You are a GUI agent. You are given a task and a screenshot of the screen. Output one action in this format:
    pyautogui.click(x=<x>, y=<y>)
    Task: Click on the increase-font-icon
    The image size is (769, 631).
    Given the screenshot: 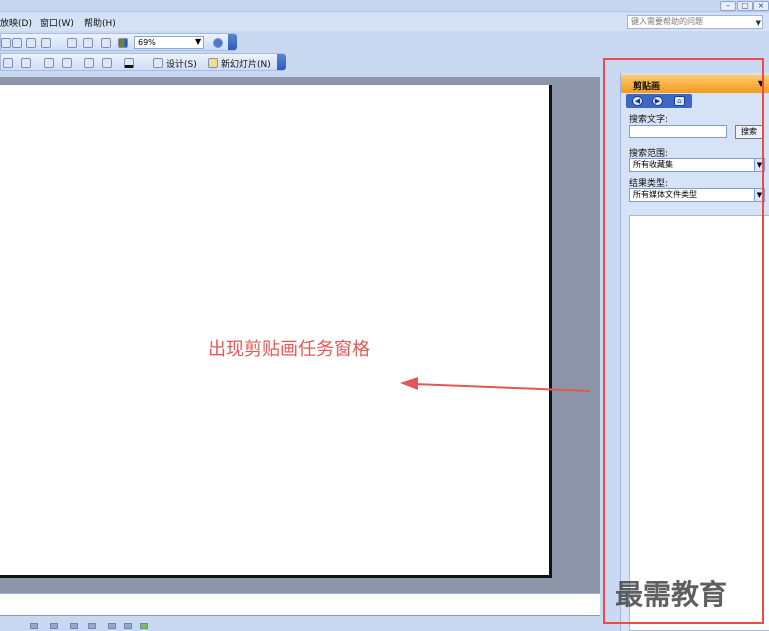 What is the action you would take?
    pyautogui.click(x=49, y=63)
    